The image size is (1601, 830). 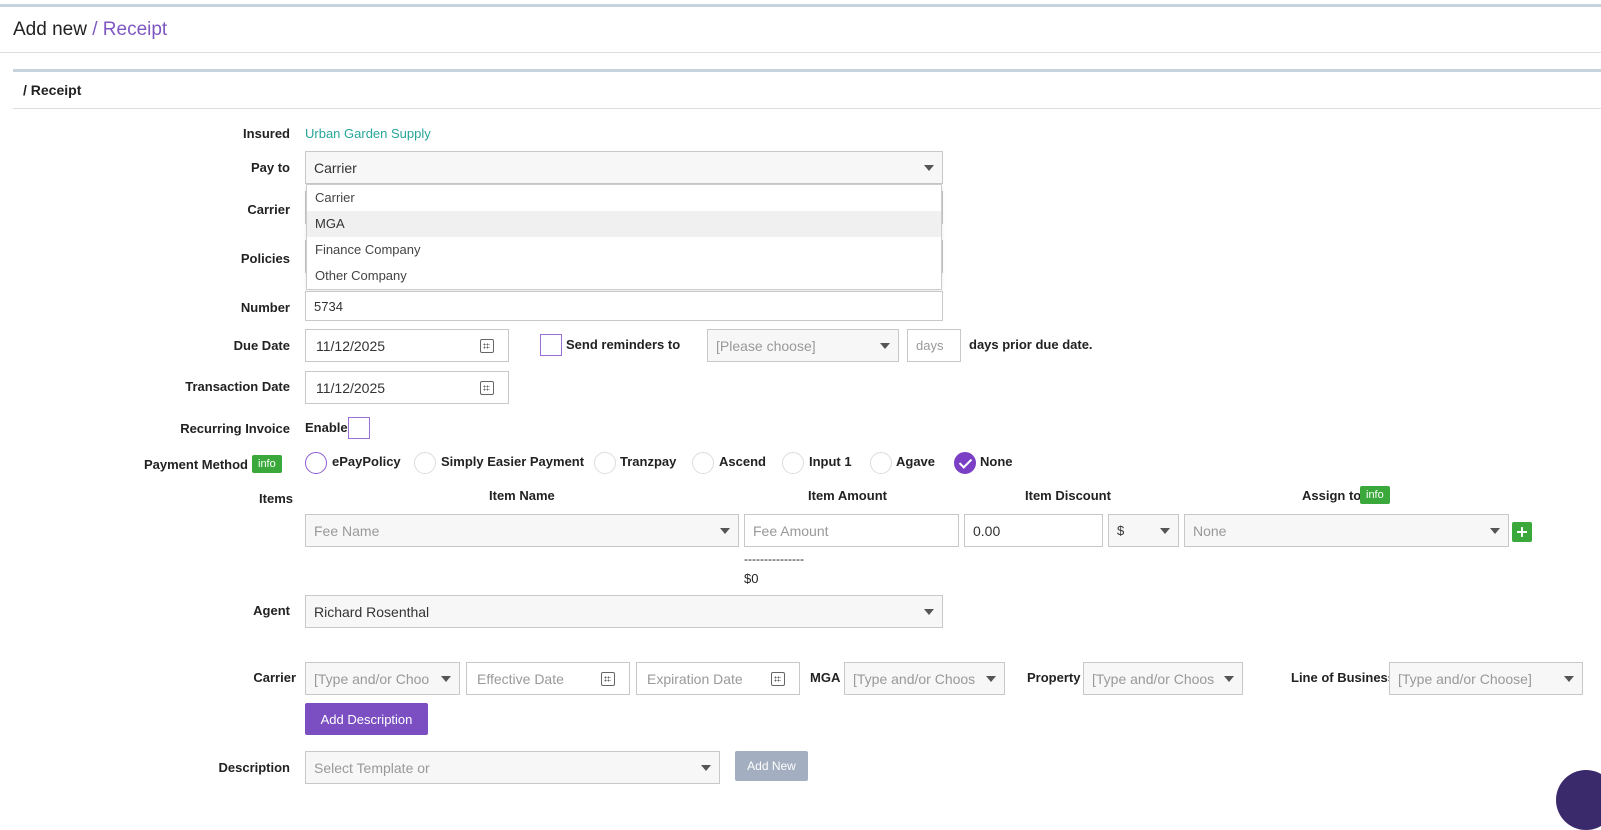 I want to click on description-label: Description, so click(x=254, y=767).